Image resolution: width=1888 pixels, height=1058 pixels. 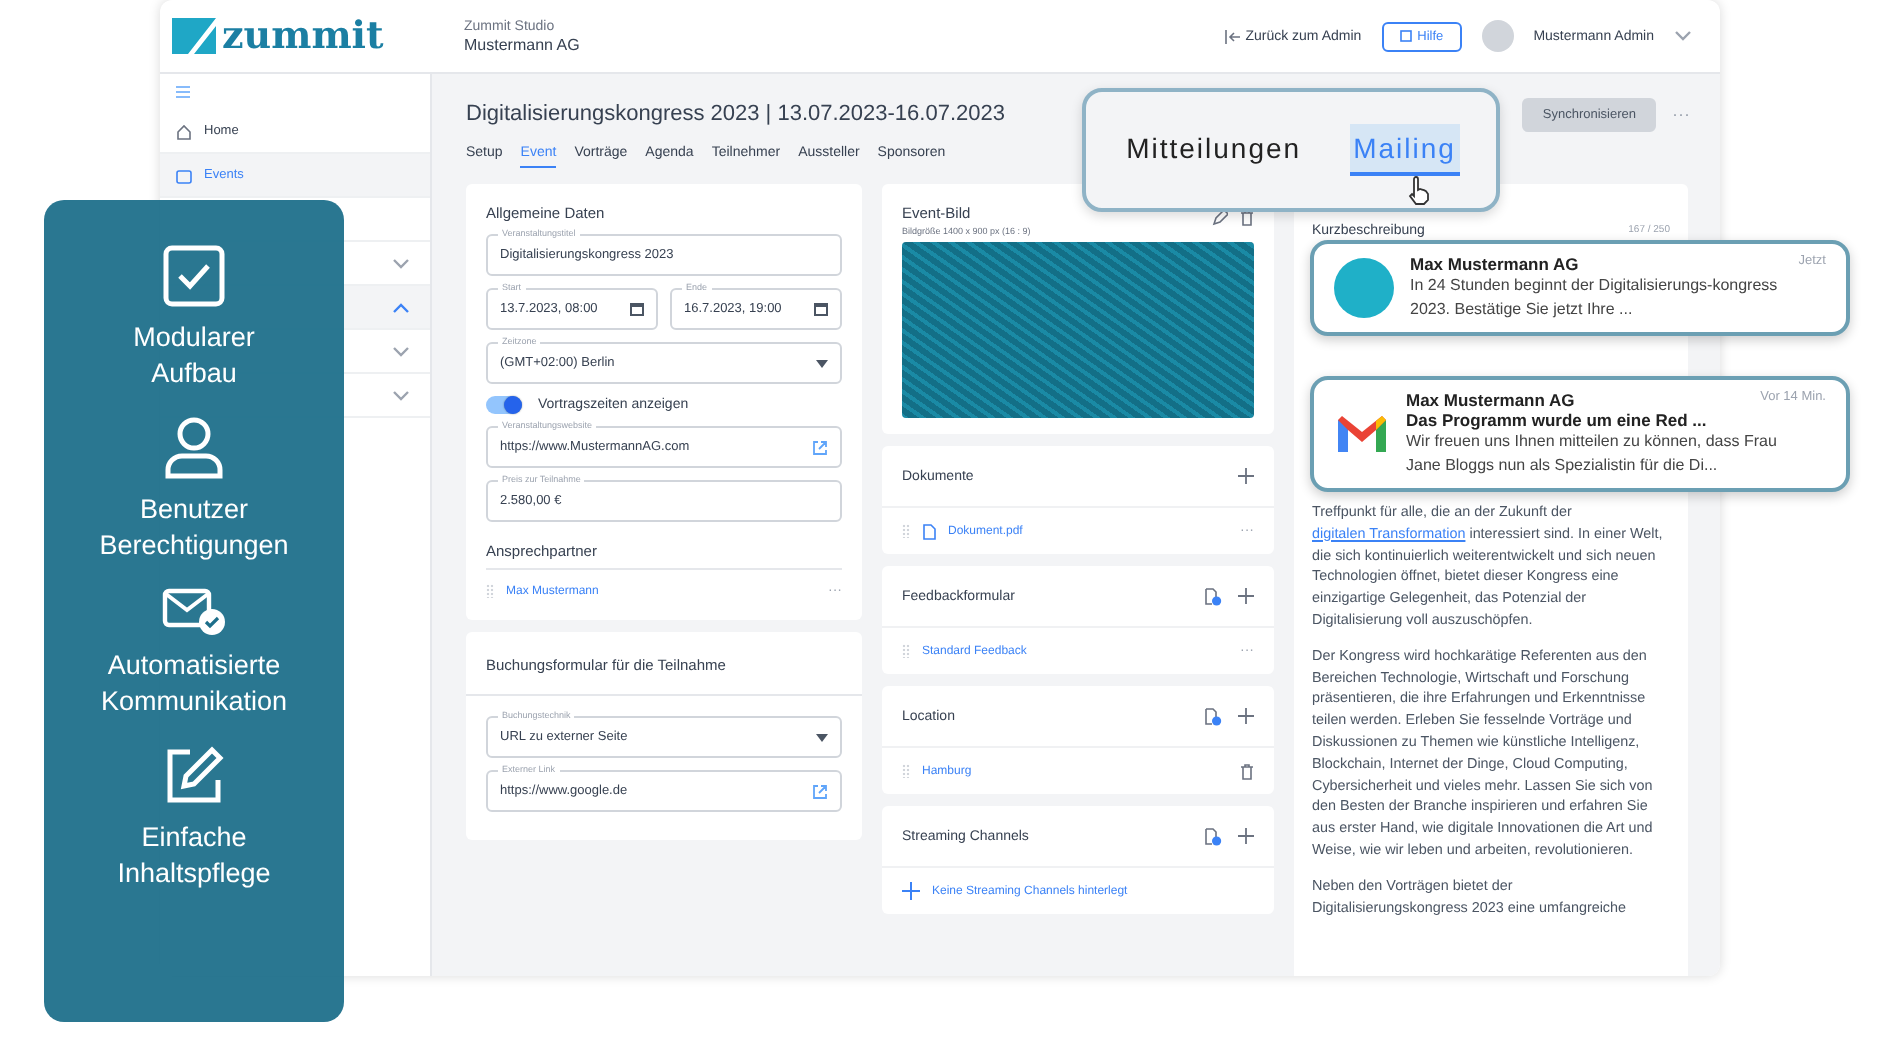 What do you see at coordinates (184, 131) in the screenshot?
I see `home-icon` at bounding box center [184, 131].